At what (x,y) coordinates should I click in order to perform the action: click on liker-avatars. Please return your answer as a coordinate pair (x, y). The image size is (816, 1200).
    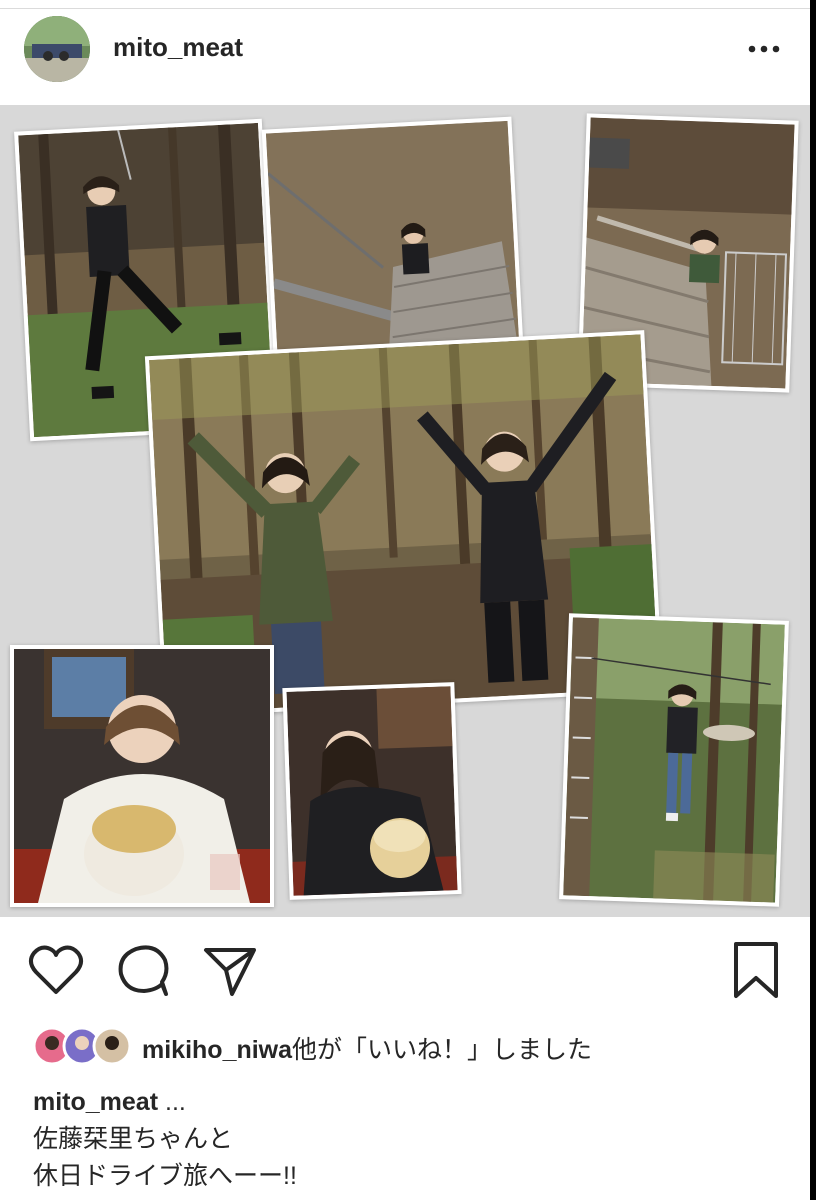
    Looking at the image, I should click on (82, 1046).